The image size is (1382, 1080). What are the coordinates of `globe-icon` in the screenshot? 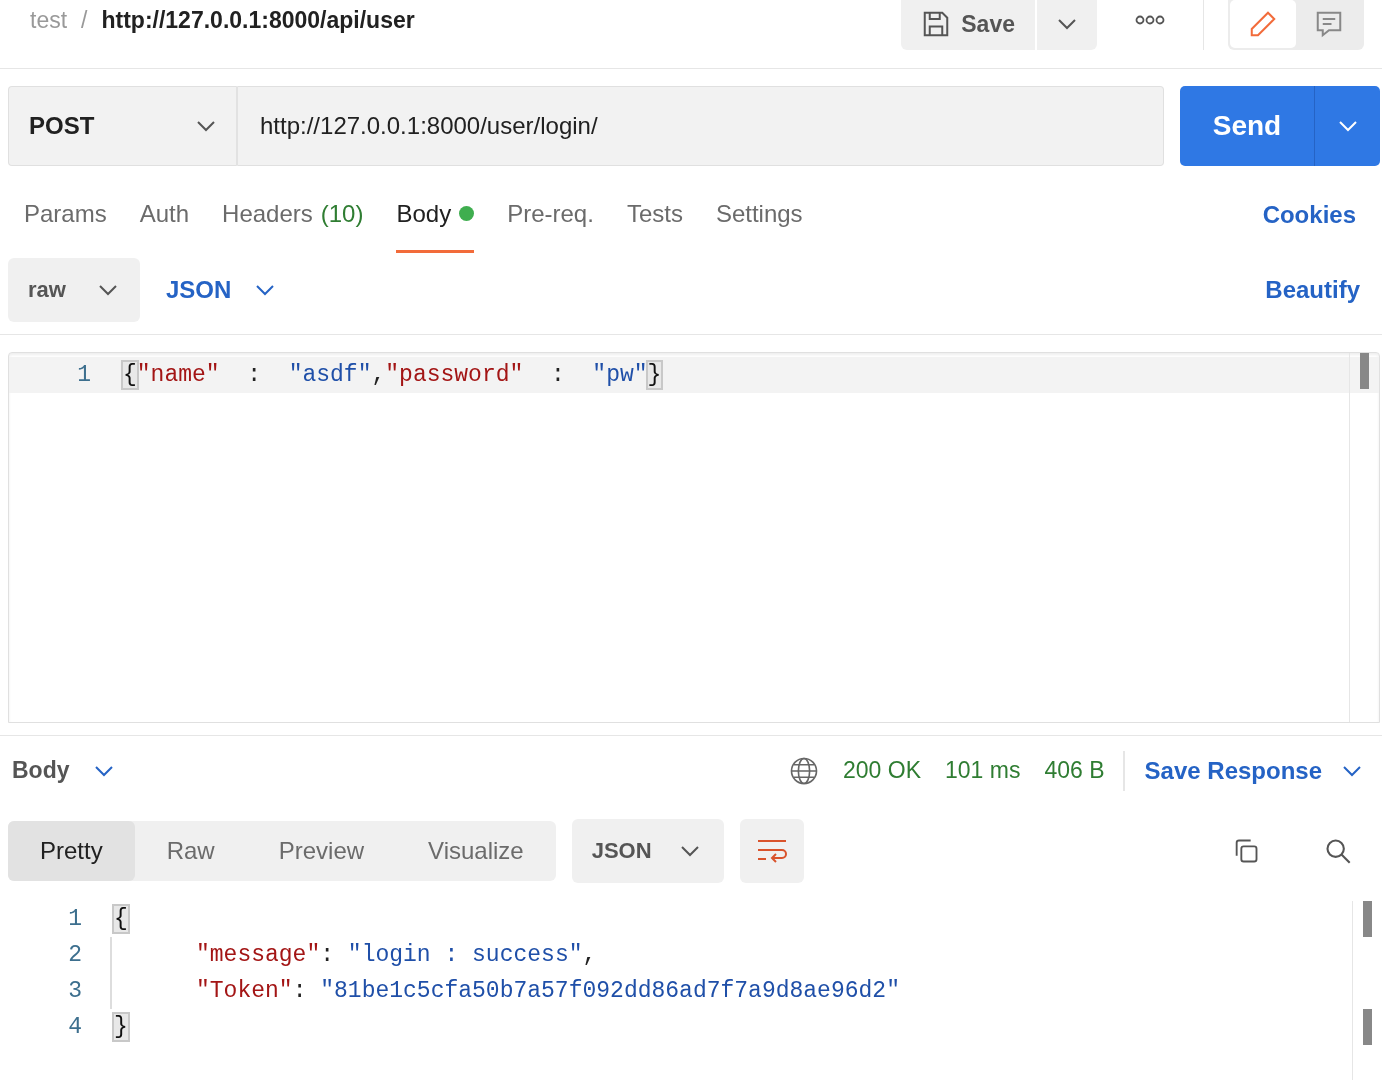 It's located at (804, 770).